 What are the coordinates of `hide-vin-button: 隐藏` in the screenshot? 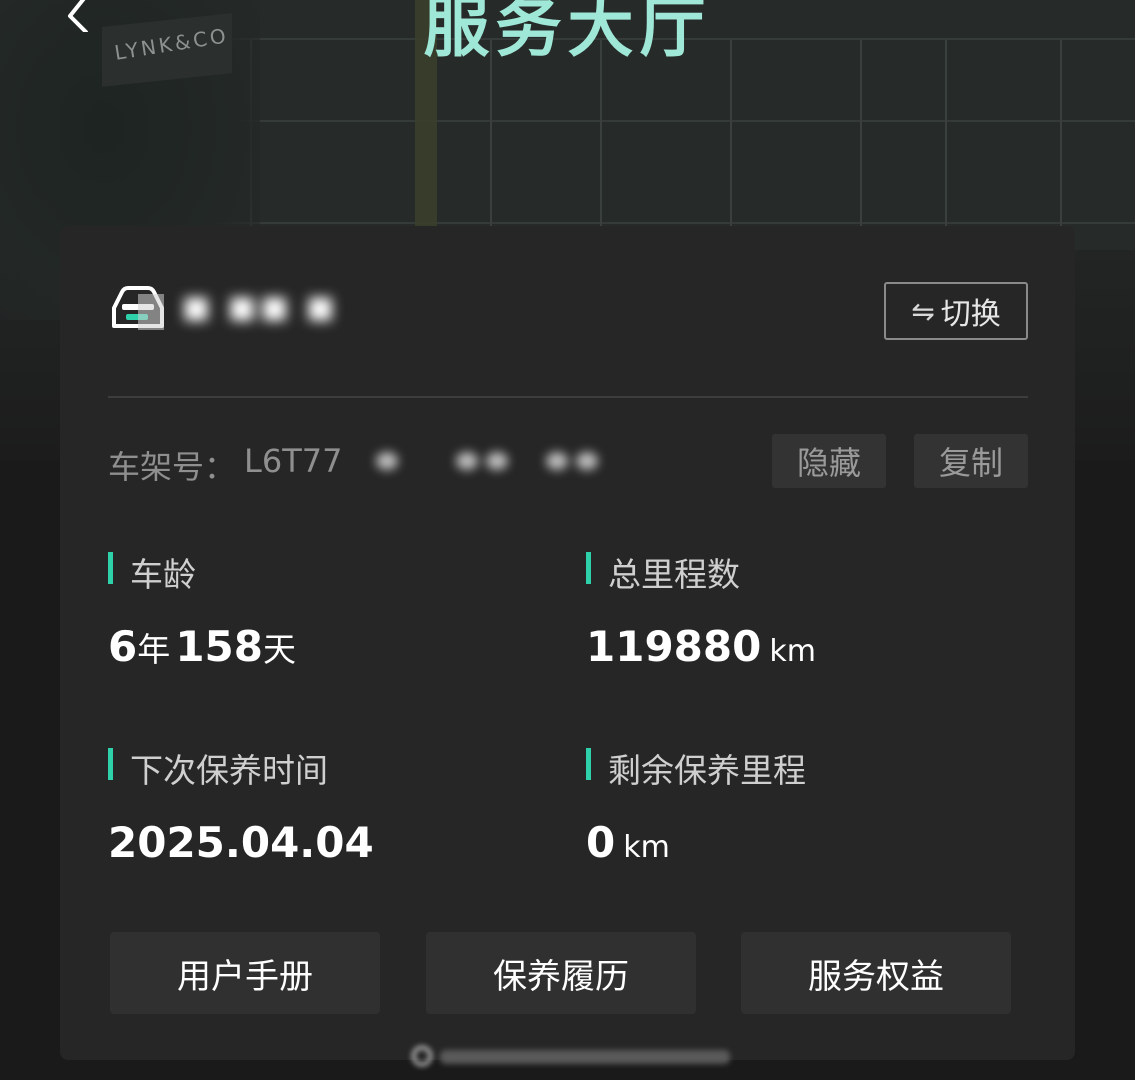 It's located at (829, 461).